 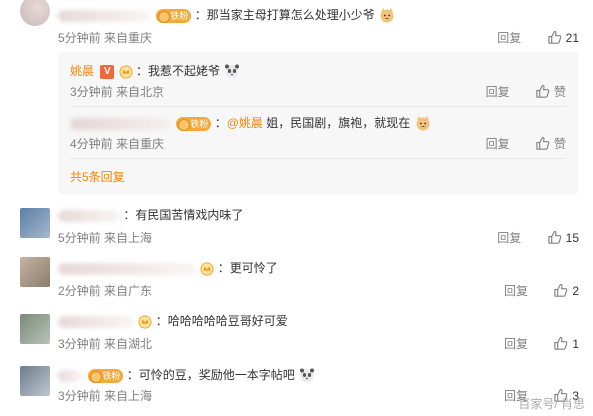 I want to click on like-button: 1, so click(x=566, y=344).